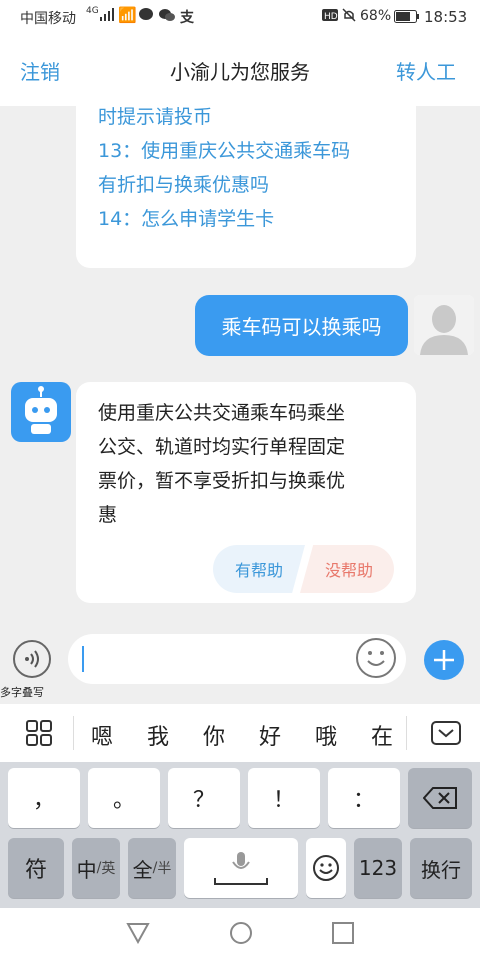  Describe the element at coordinates (108, 515) in the screenshot. I see `bot-message-line: 惠` at that location.